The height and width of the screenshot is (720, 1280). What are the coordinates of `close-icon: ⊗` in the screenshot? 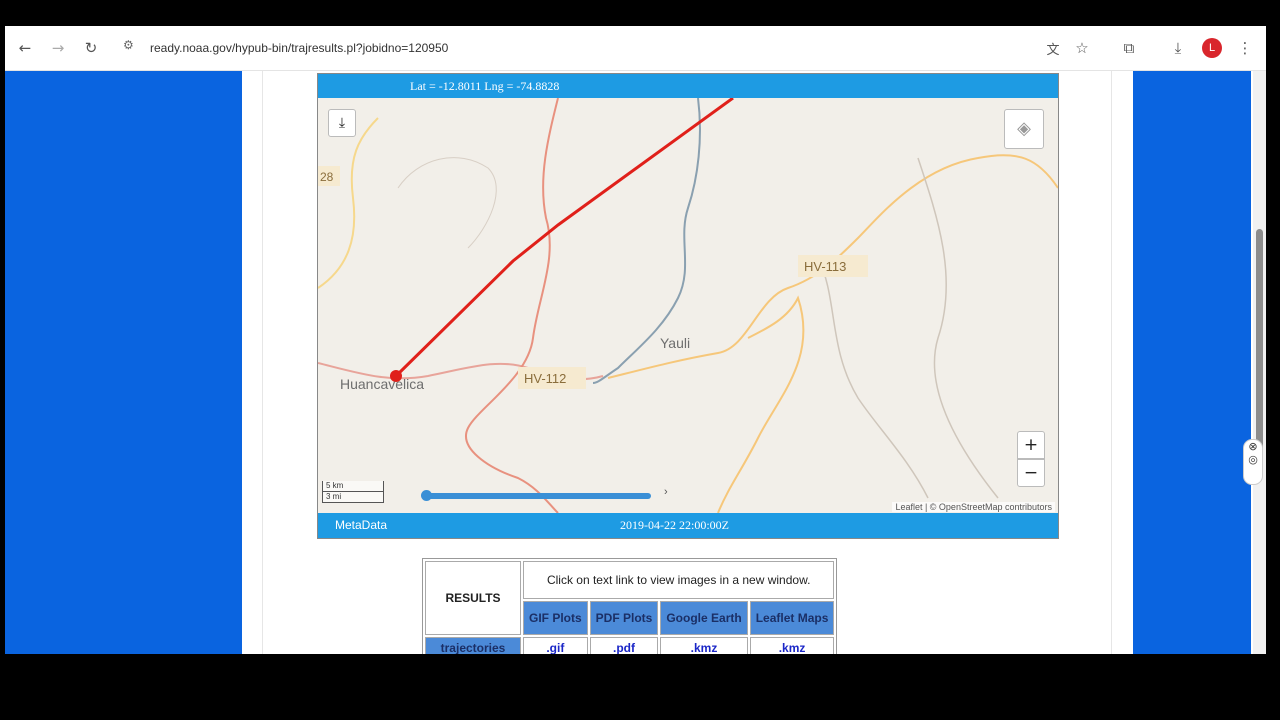 It's located at (1253, 446).